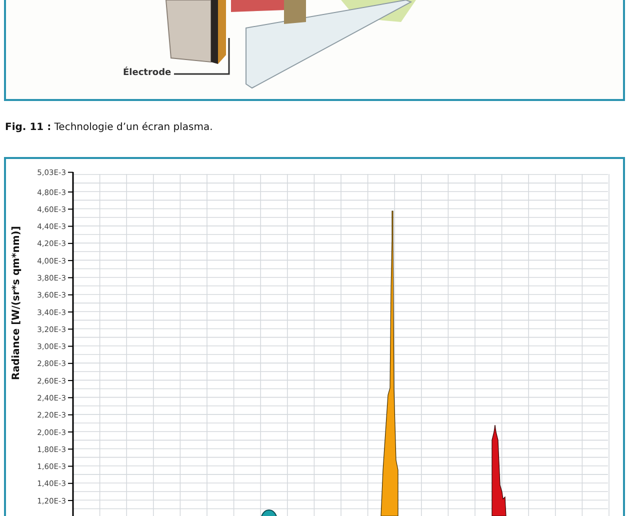  Describe the element at coordinates (147, 73) in the screenshot. I see `electrode-label: Électrode` at that location.